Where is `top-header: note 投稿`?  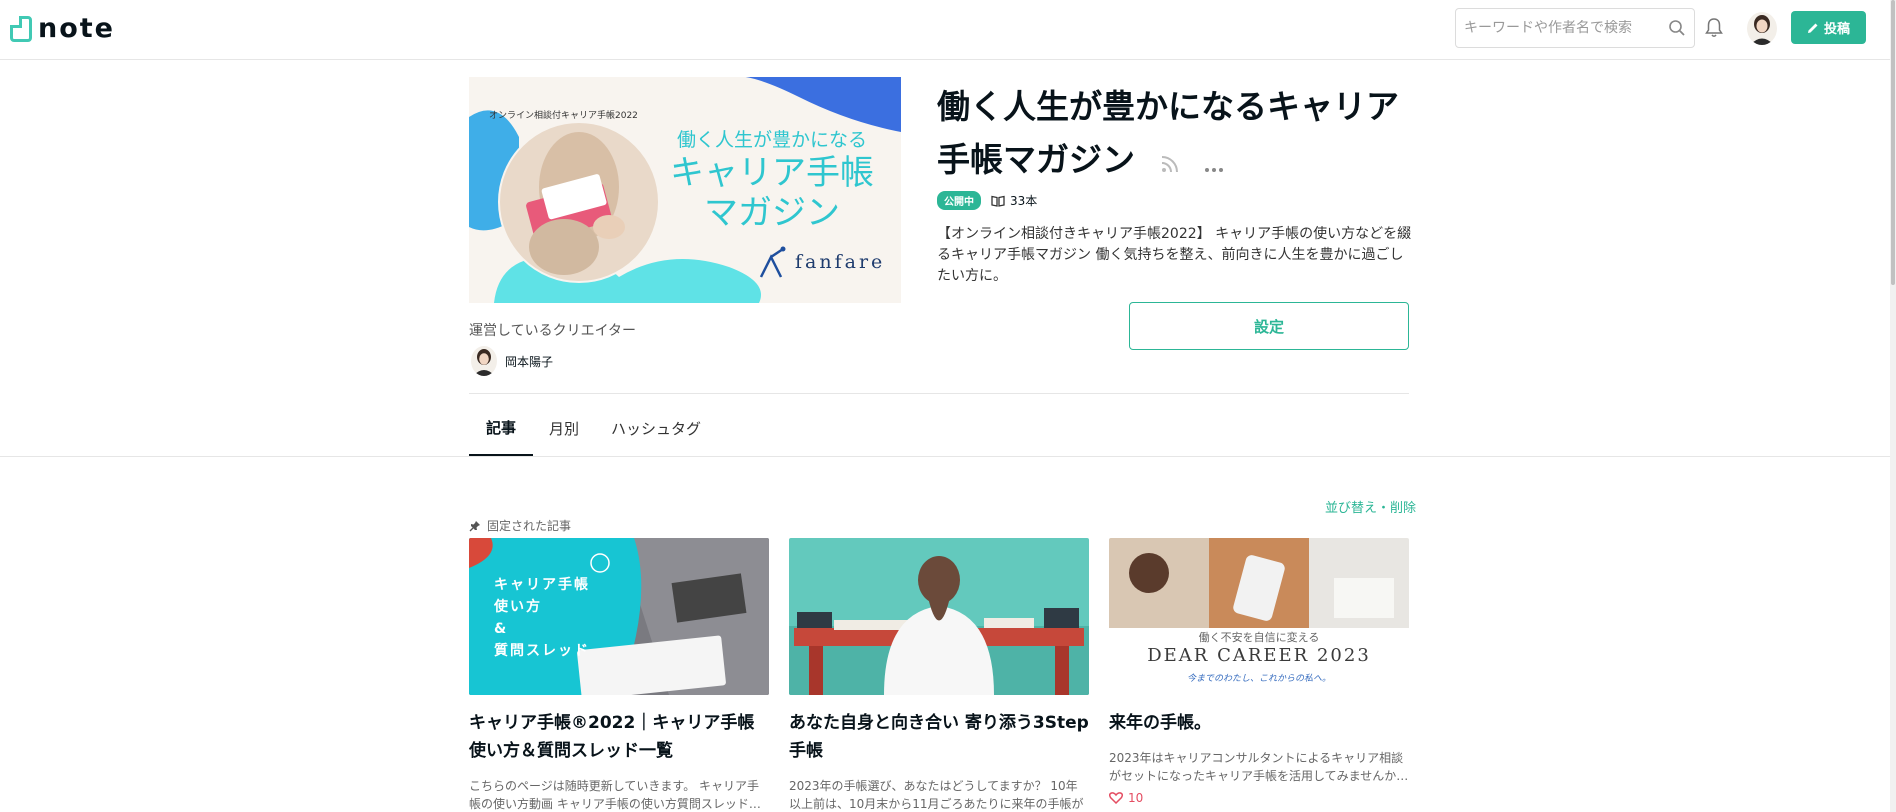 top-header: note 投稿 is located at coordinates (945, 30).